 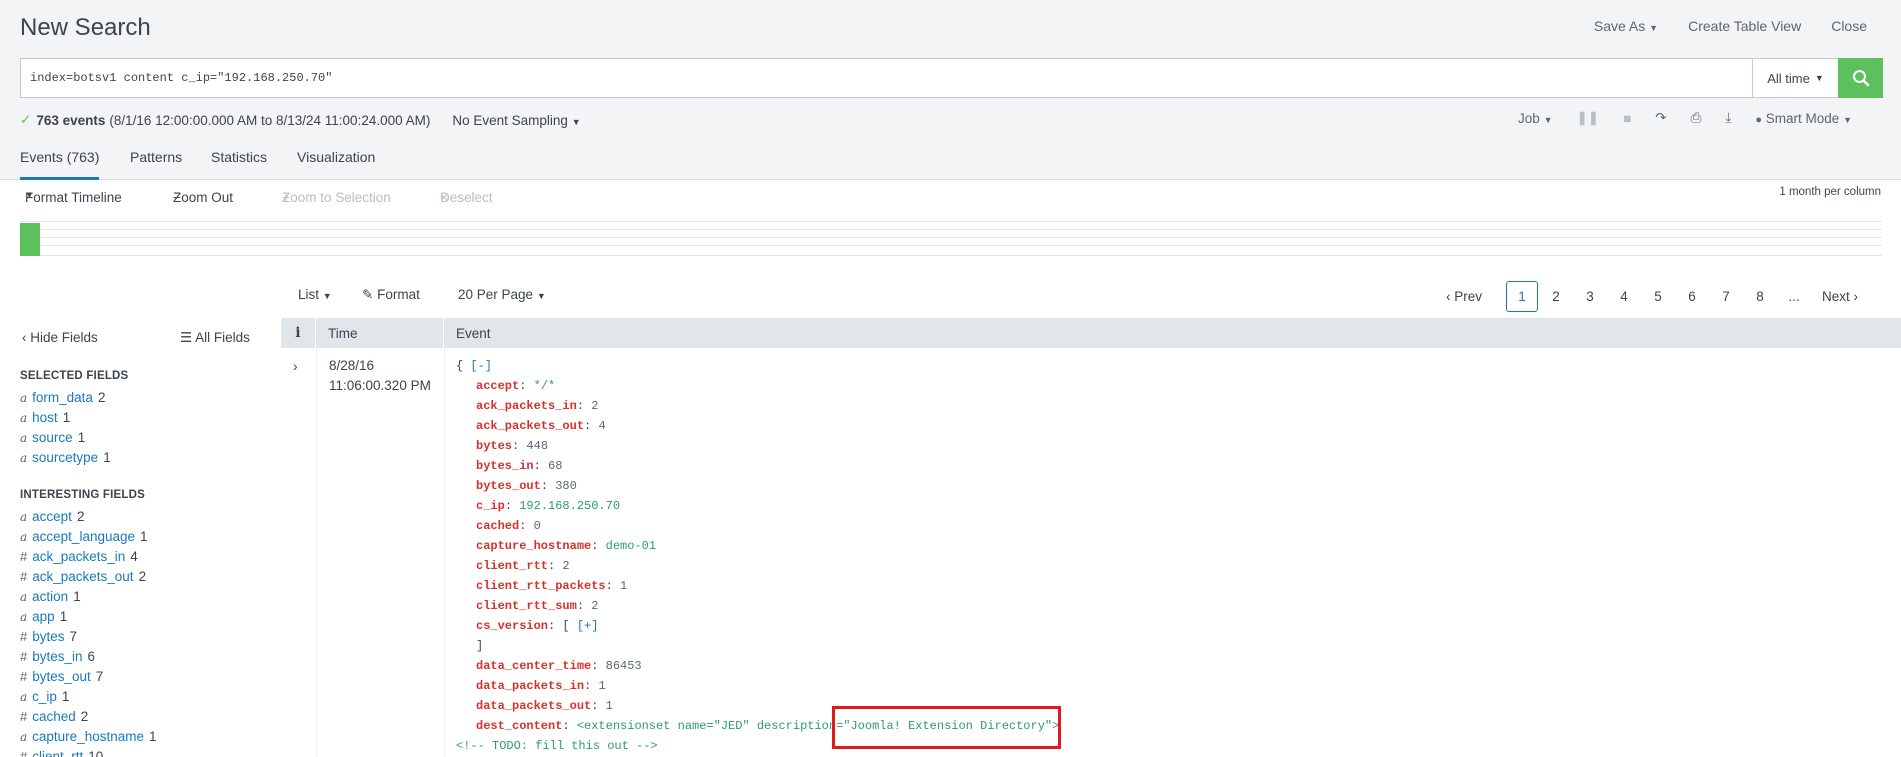 What do you see at coordinates (555, 466) in the screenshot?
I see `event-field-value: 68` at bounding box center [555, 466].